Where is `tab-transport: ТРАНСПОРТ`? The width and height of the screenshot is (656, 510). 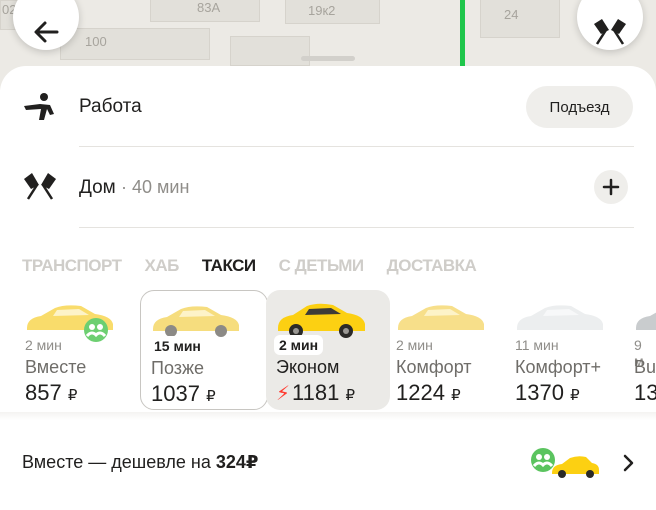 tab-transport: ТРАНСПОРТ is located at coordinates (72, 266).